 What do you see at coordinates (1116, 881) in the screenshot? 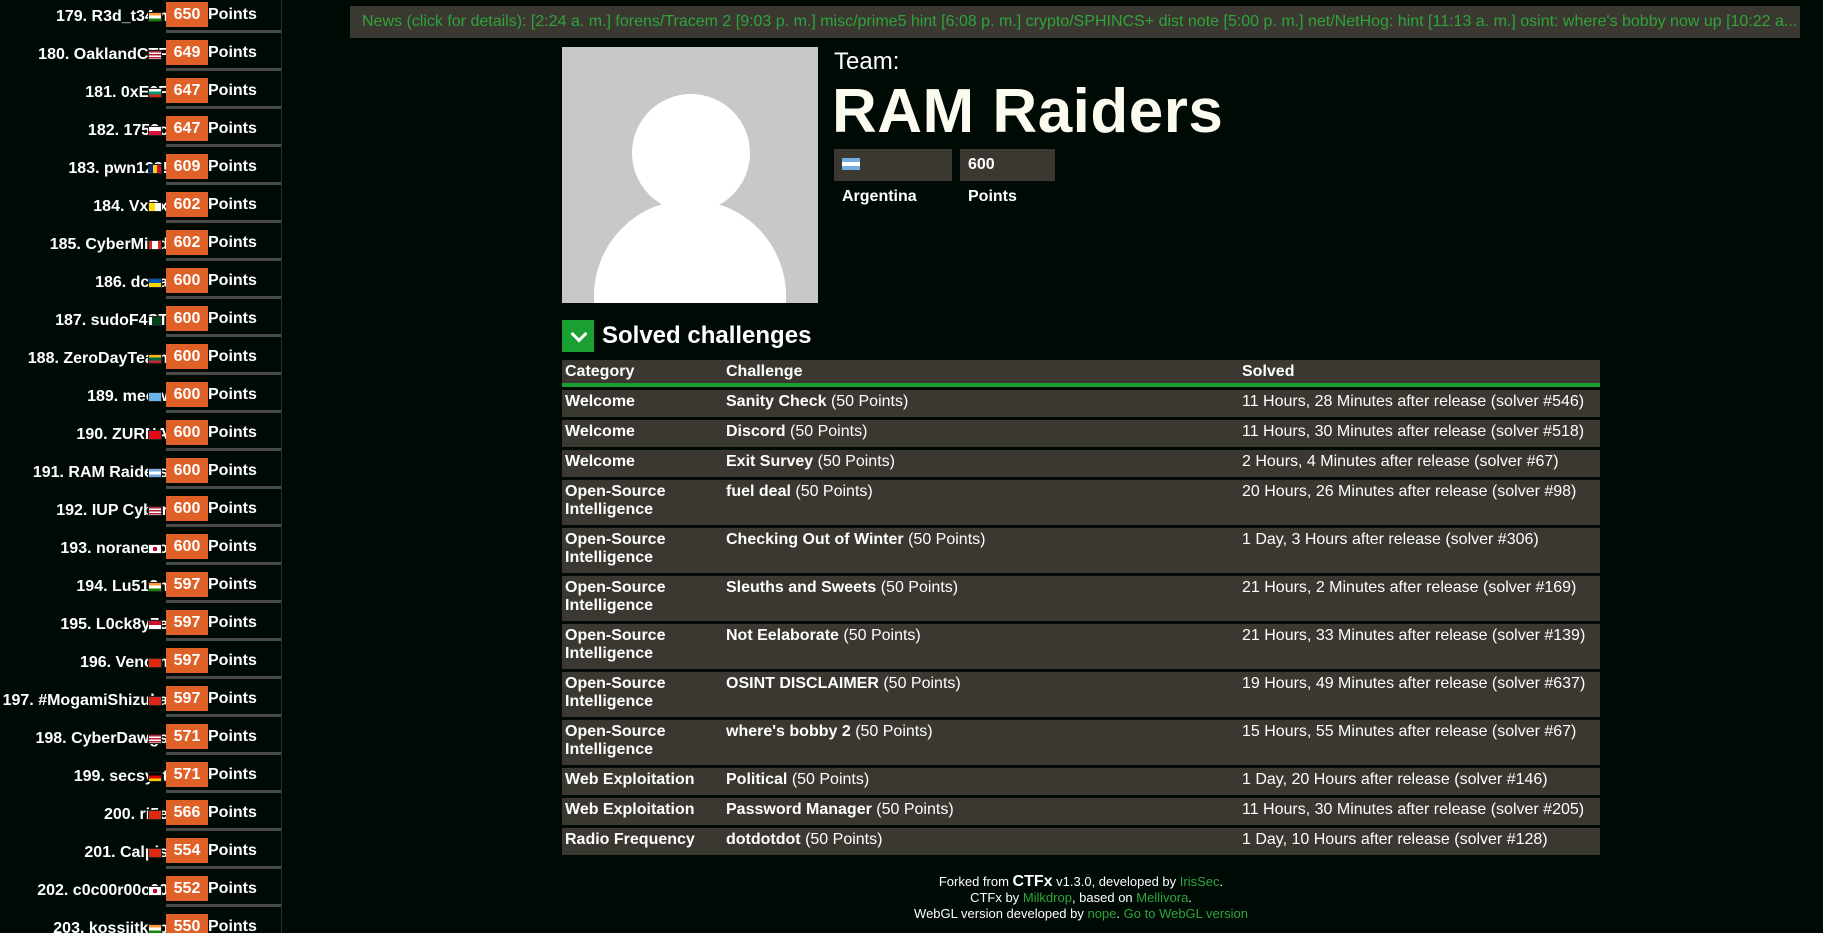
I see `footer-version: v1.3.0, developed by` at bounding box center [1116, 881].